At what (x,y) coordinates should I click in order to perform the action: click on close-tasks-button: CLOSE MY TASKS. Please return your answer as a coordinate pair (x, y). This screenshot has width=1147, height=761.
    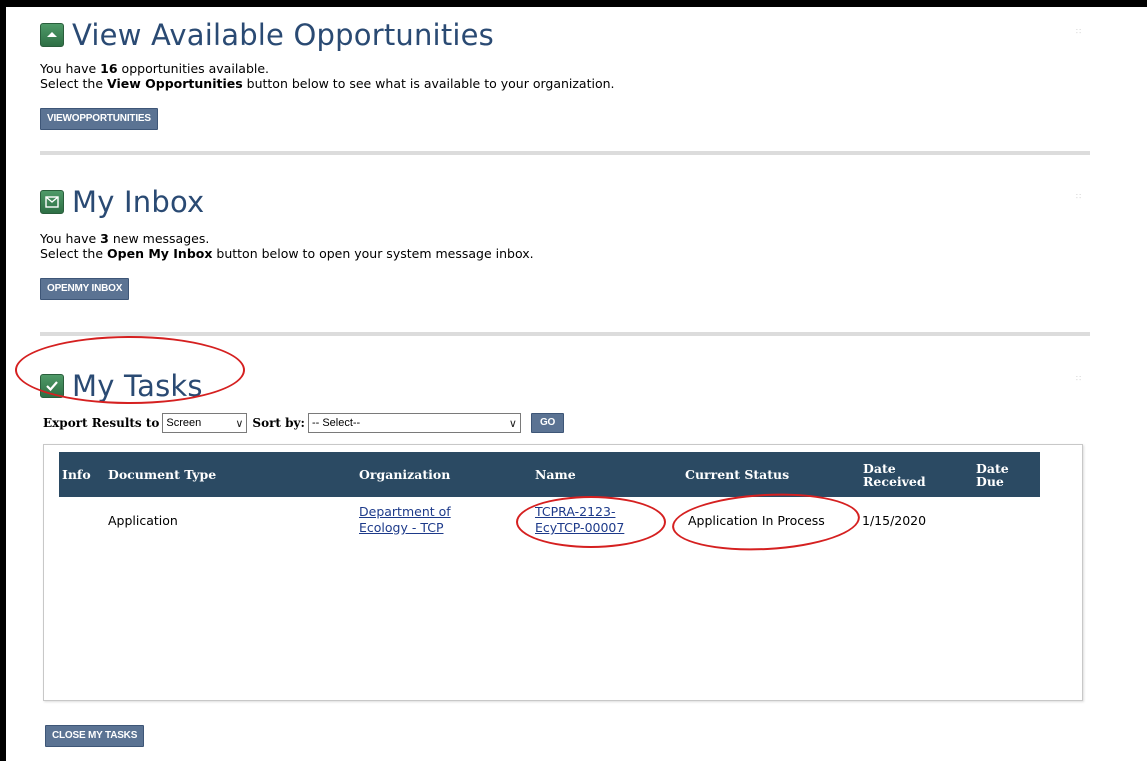
    Looking at the image, I should click on (95, 736).